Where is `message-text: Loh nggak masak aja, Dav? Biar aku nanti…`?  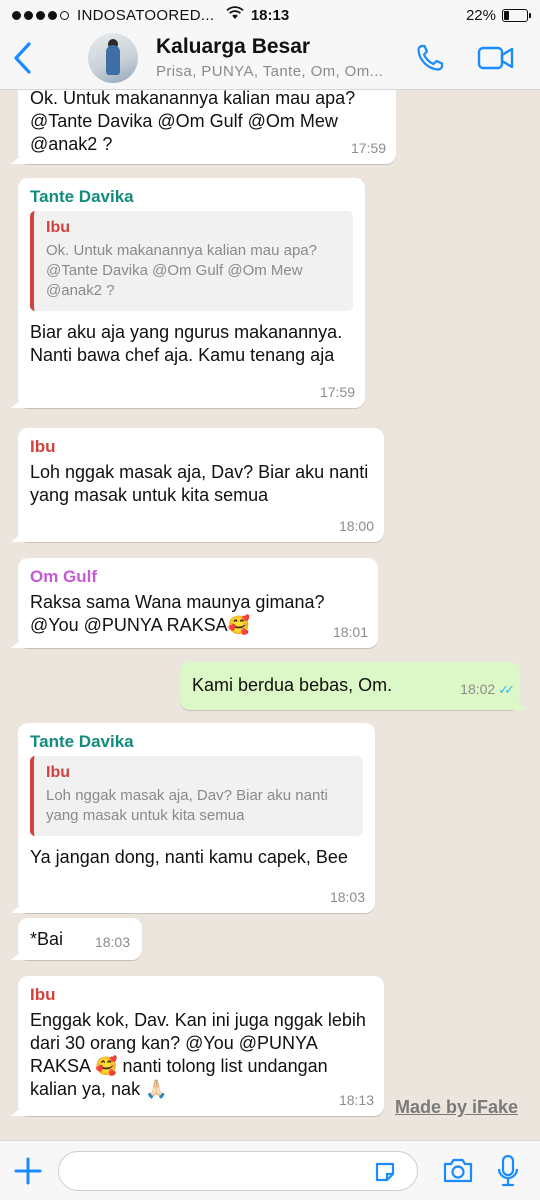
message-text: Loh nggak masak aja, Dav? Biar aku nanti… is located at coordinates (199, 483).